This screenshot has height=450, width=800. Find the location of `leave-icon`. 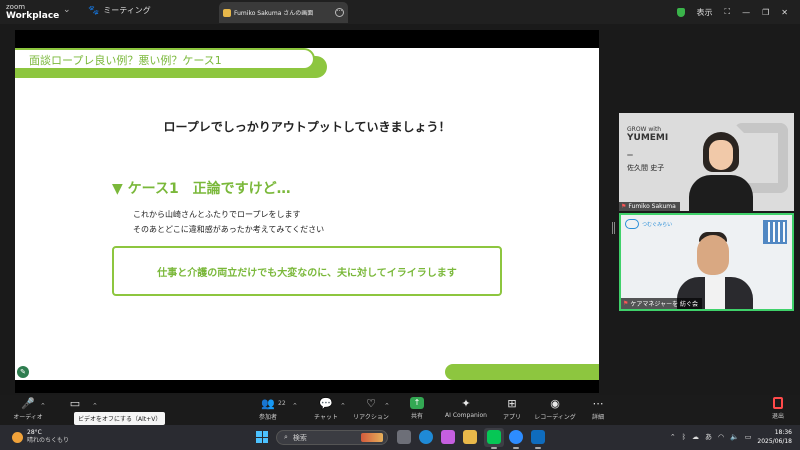

leave-icon is located at coordinates (777, 403).